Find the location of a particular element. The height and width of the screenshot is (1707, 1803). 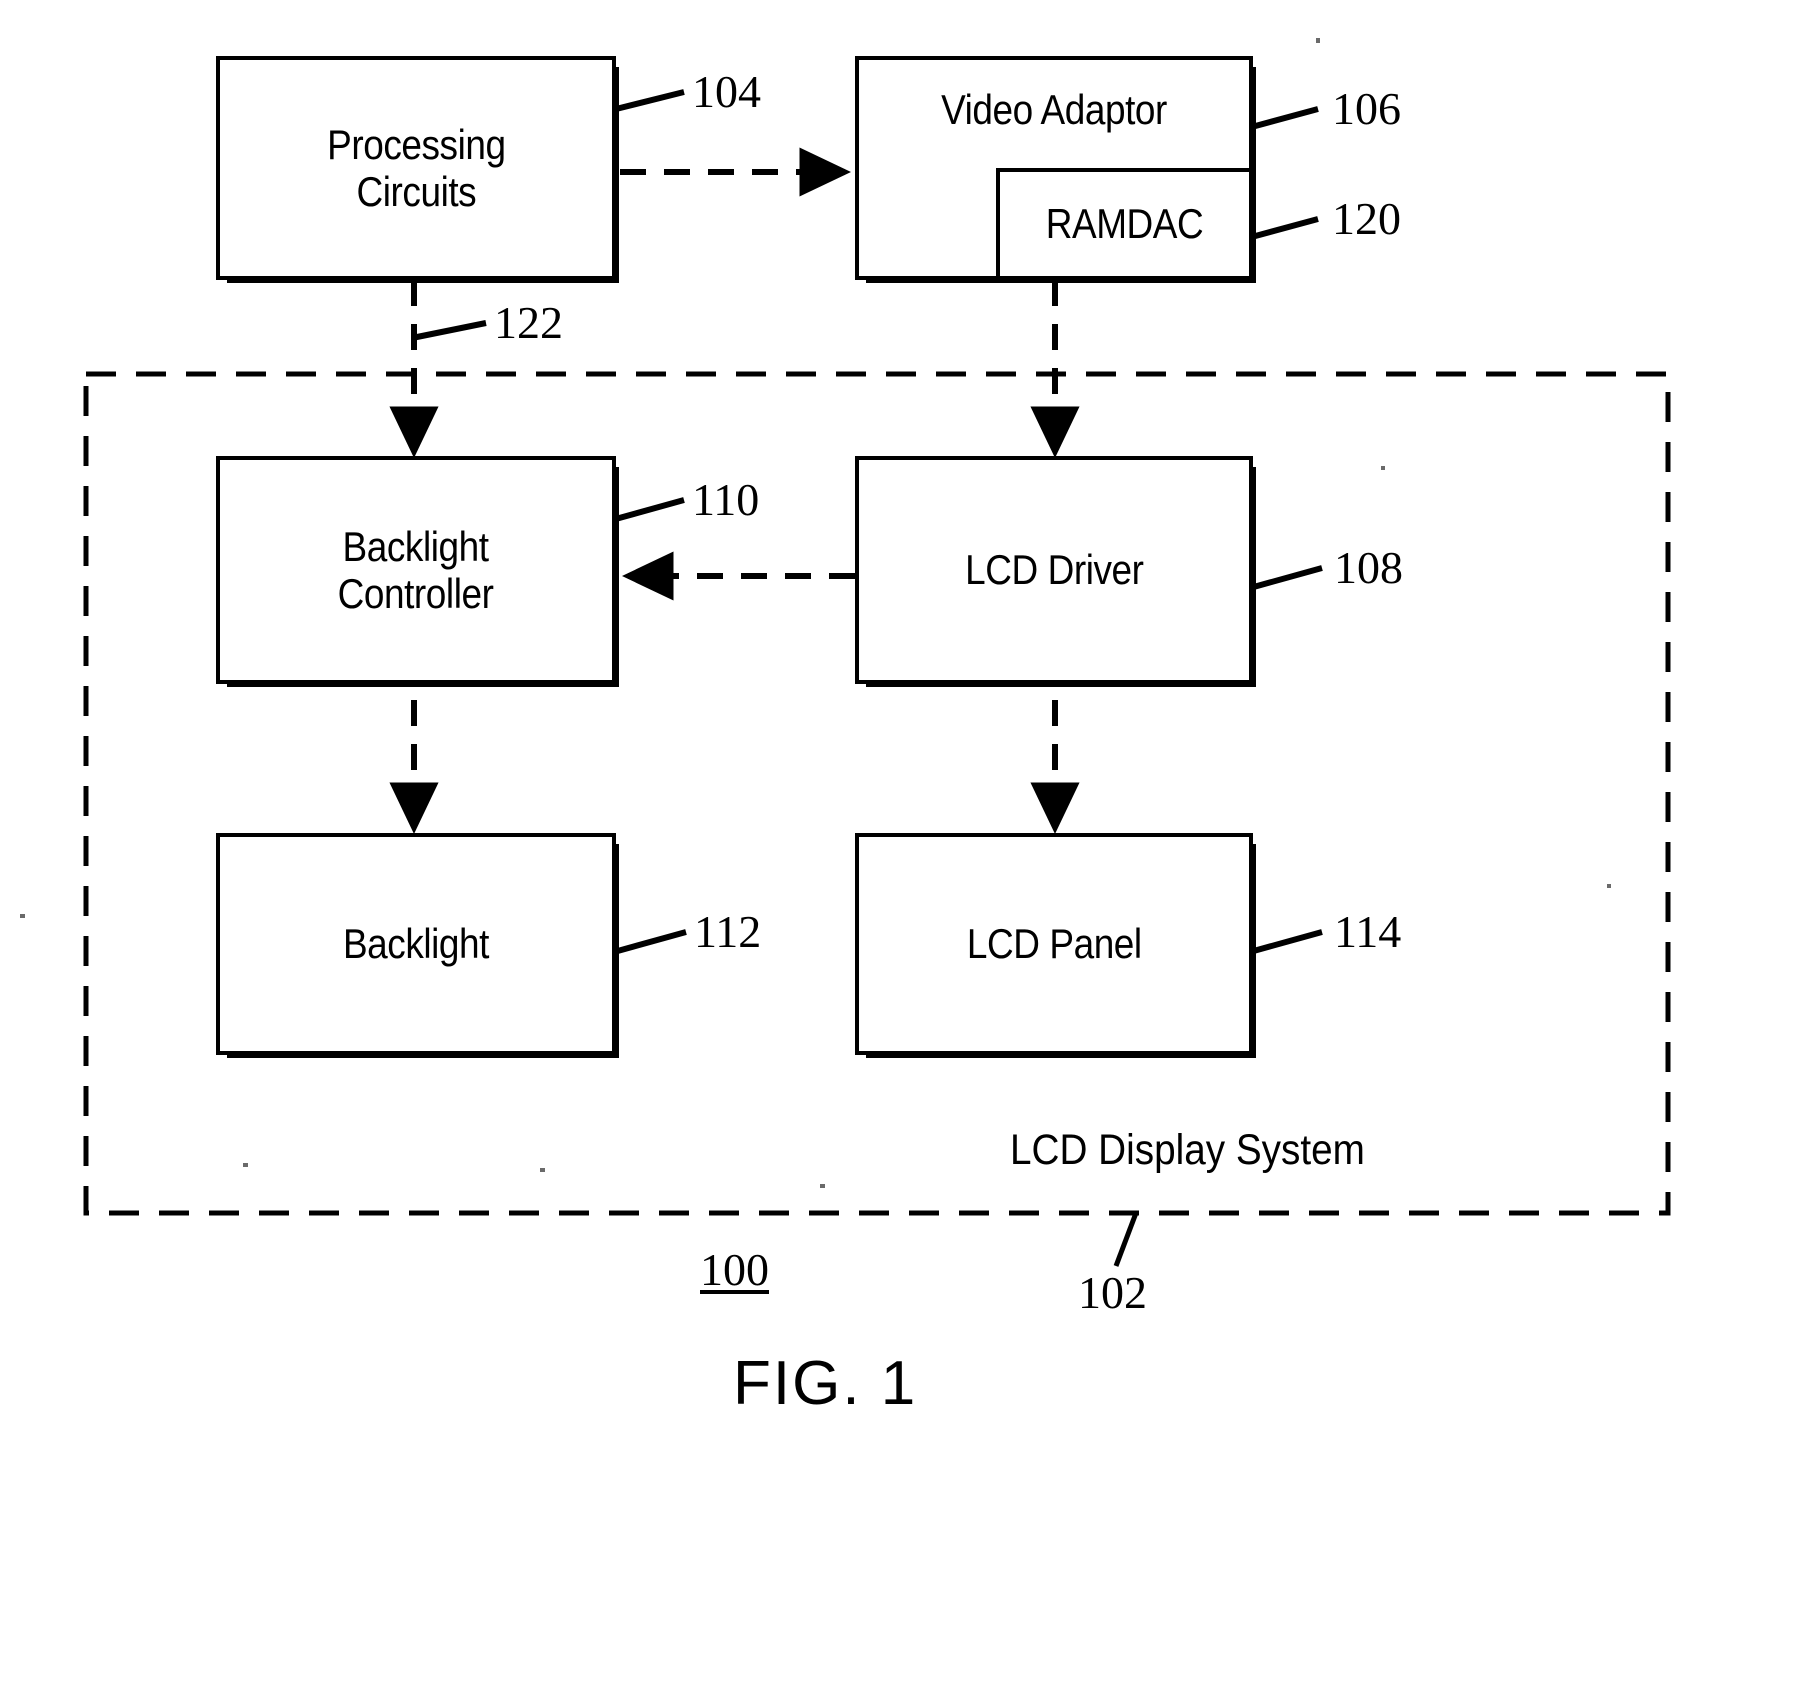

block-label-backlight-controller: Backlight Controller is located at coordinates (416, 569).